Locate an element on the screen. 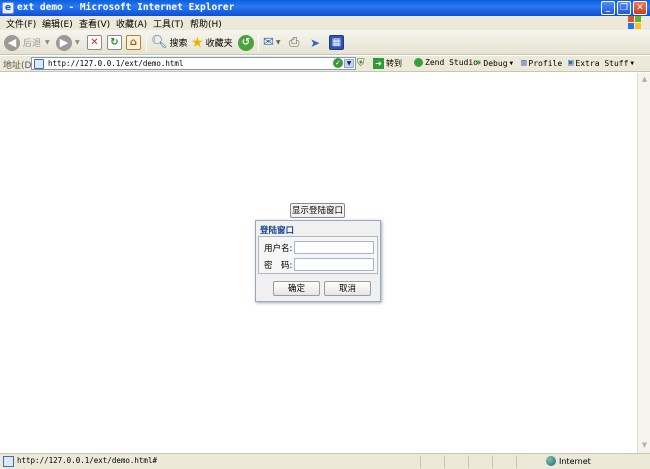  address-dropdown-icon: ▼ is located at coordinates (349, 63).